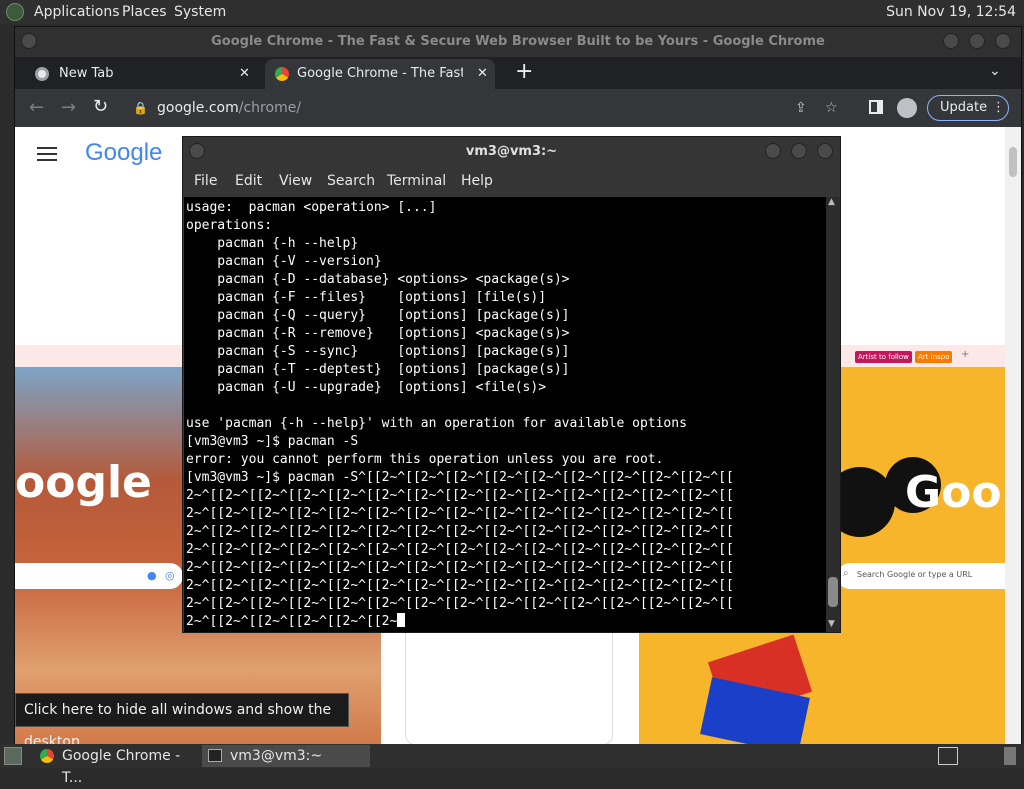  I want to click on menu-places: Places, so click(144, 12).